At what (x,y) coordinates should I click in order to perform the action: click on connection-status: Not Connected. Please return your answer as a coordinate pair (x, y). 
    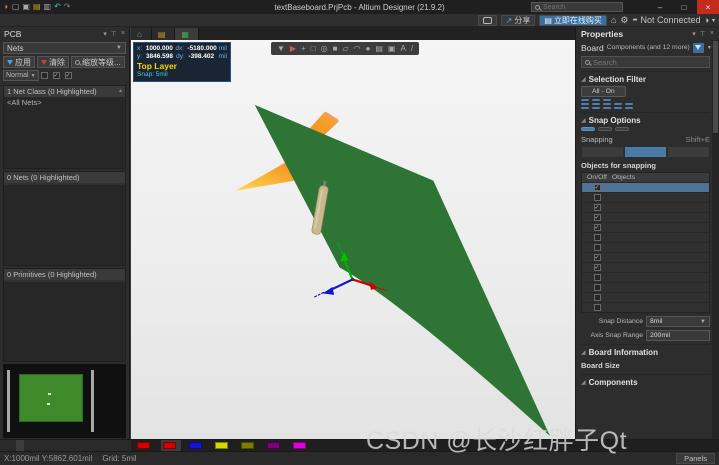
    Looking at the image, I should click on (666, 20).